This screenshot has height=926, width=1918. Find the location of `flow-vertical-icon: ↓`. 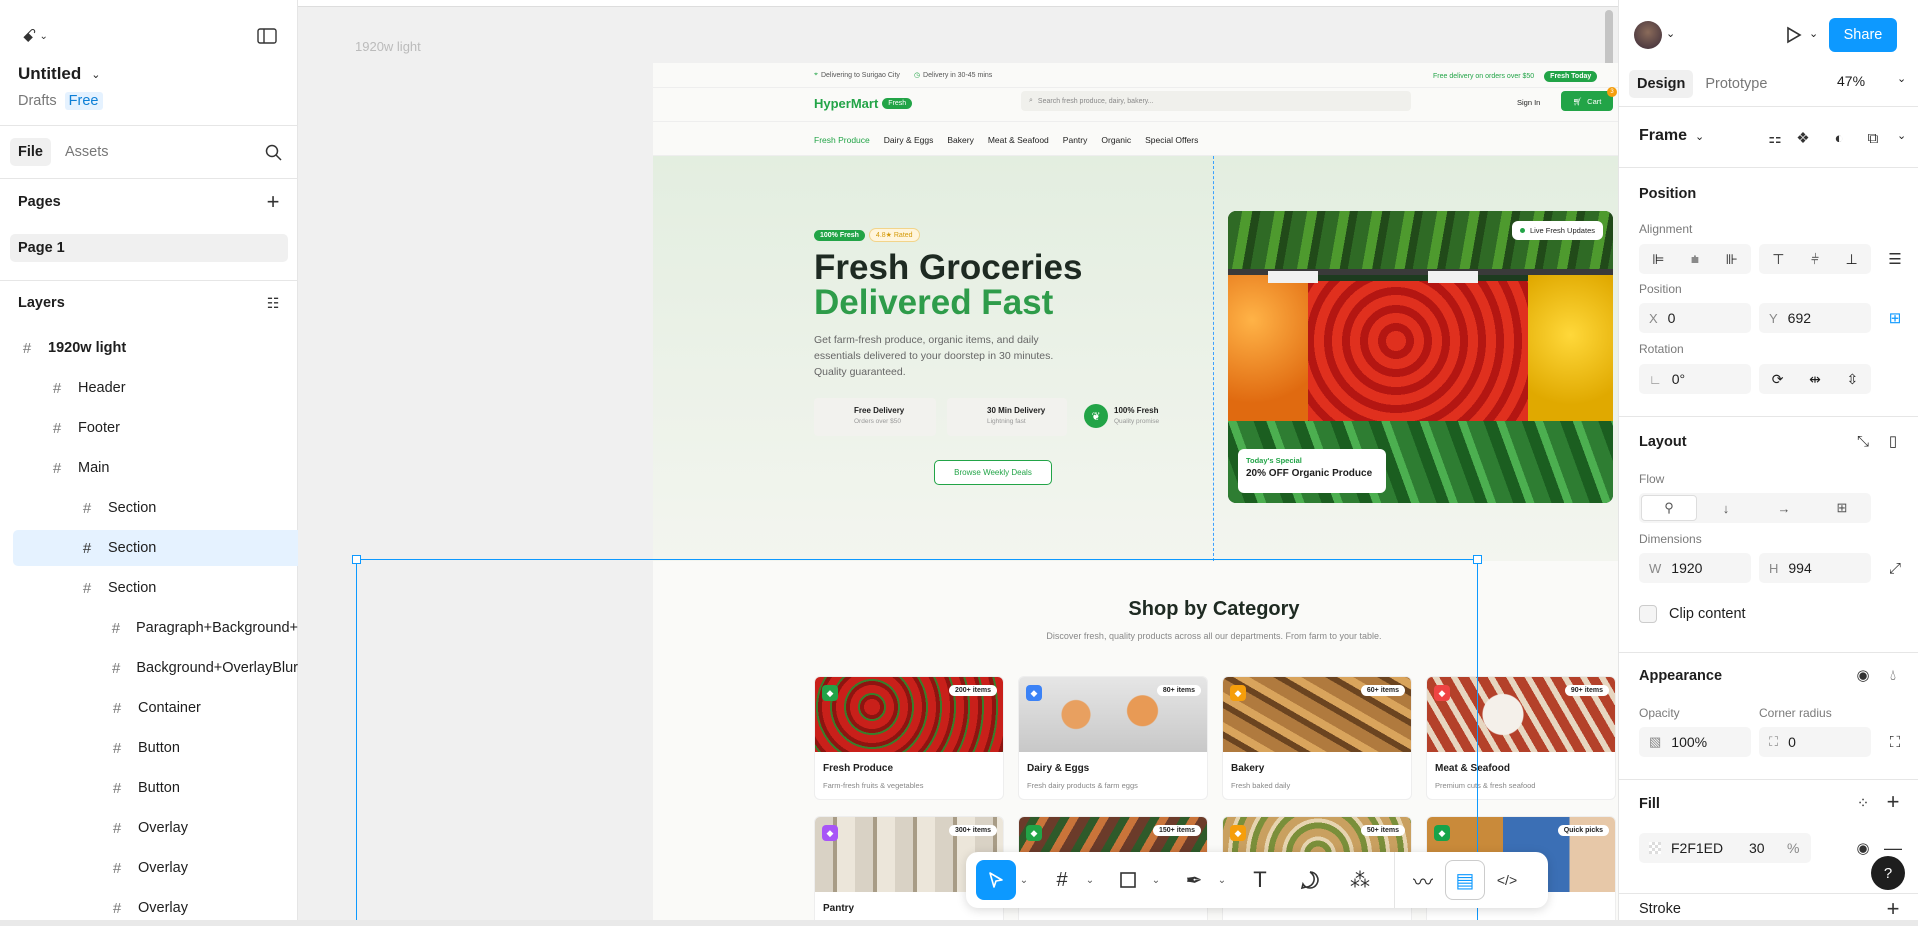

flow-vertical-icon: ↓ is located at coordinates (1726, 508).